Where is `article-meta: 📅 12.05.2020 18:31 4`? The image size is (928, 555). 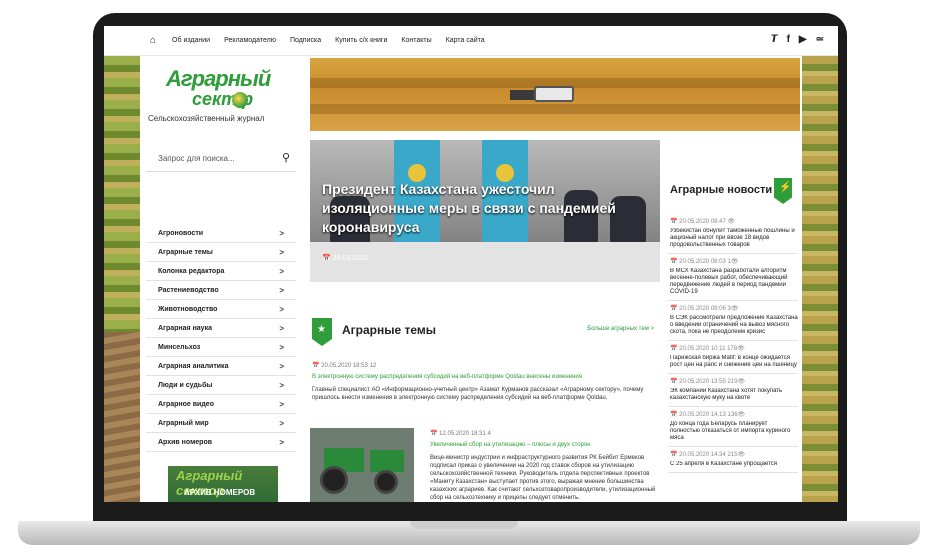 article-meta: 📅 12.05.2020 18:31 4 is located at coordinates (460, 434).